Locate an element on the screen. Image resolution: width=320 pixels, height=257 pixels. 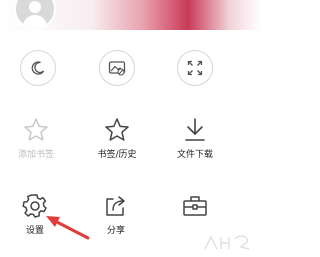
settings-icon-wrap is located at coordinates (35, 206).